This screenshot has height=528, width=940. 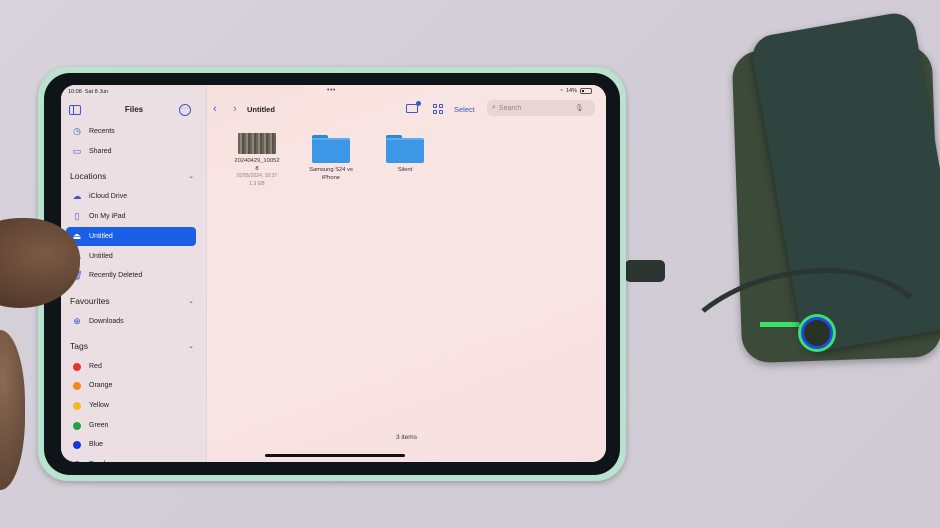 I want to click on folder-item-silent: Silent, so click(x=405, y=154).